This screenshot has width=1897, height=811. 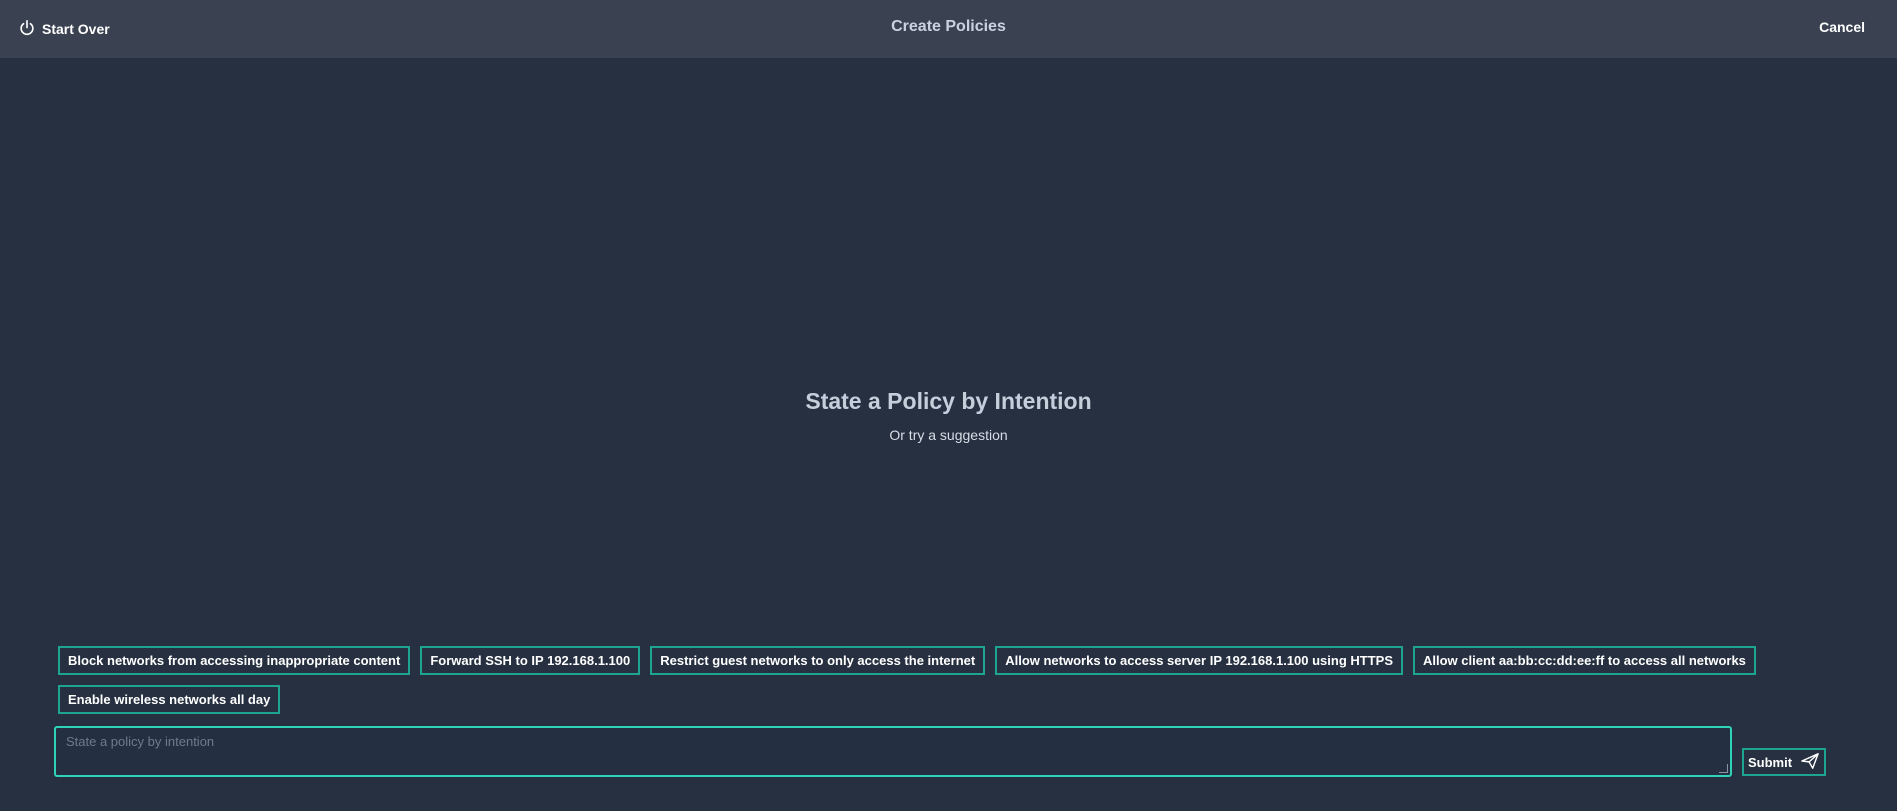 I want to click on hero-subtitle: Or try a suggestion, so click(x=948, y=435).